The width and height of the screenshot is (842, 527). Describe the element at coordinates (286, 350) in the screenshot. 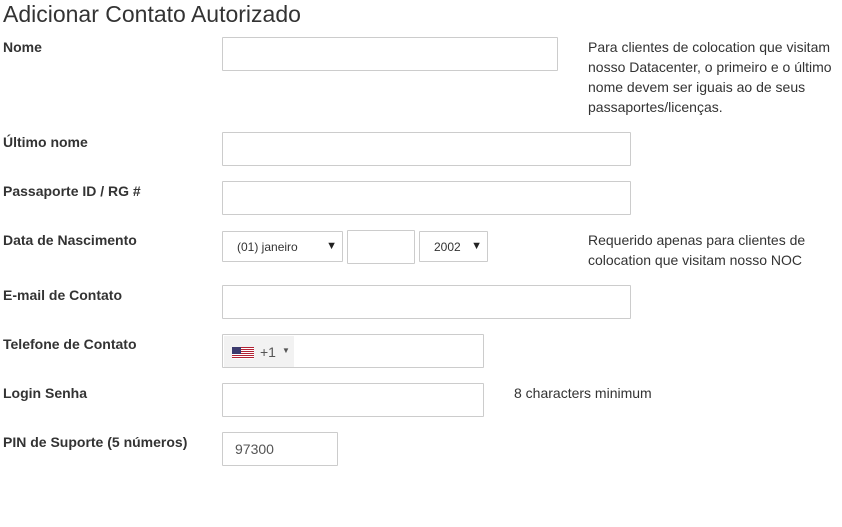

I see `caret-down-icon: ▼` at that location.